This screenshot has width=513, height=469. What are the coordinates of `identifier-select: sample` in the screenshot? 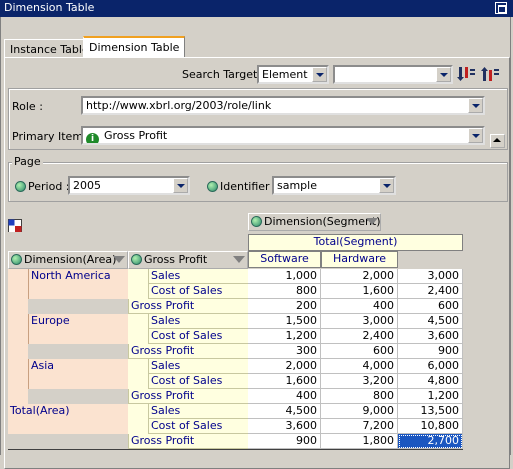 It's located at (334, 185).